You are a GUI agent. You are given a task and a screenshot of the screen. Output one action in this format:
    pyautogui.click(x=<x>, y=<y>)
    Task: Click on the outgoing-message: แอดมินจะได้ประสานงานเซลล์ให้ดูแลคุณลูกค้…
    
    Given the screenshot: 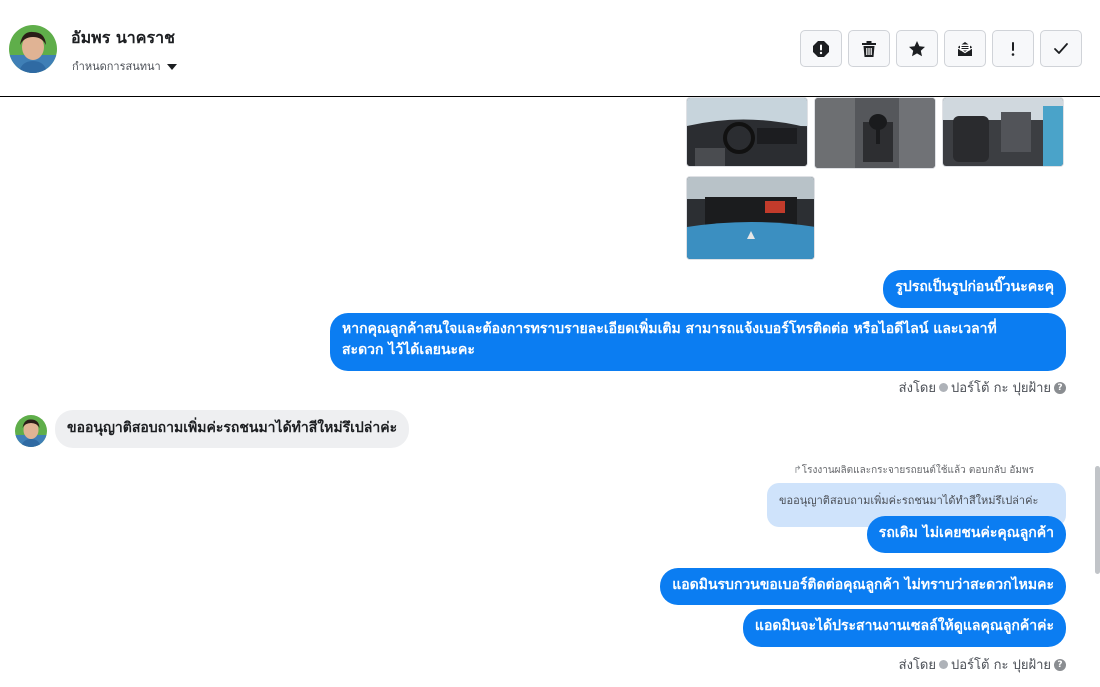 What is the action you would take?
    pyautogui.click(x=904, y=628)
    